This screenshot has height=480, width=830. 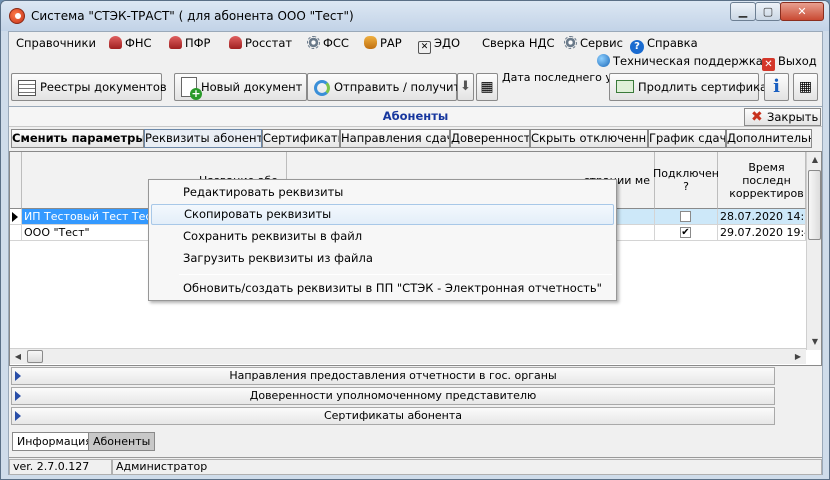 I want to click on bottom-tab-subscribers: Абоненты, so click(x=122, y=441).